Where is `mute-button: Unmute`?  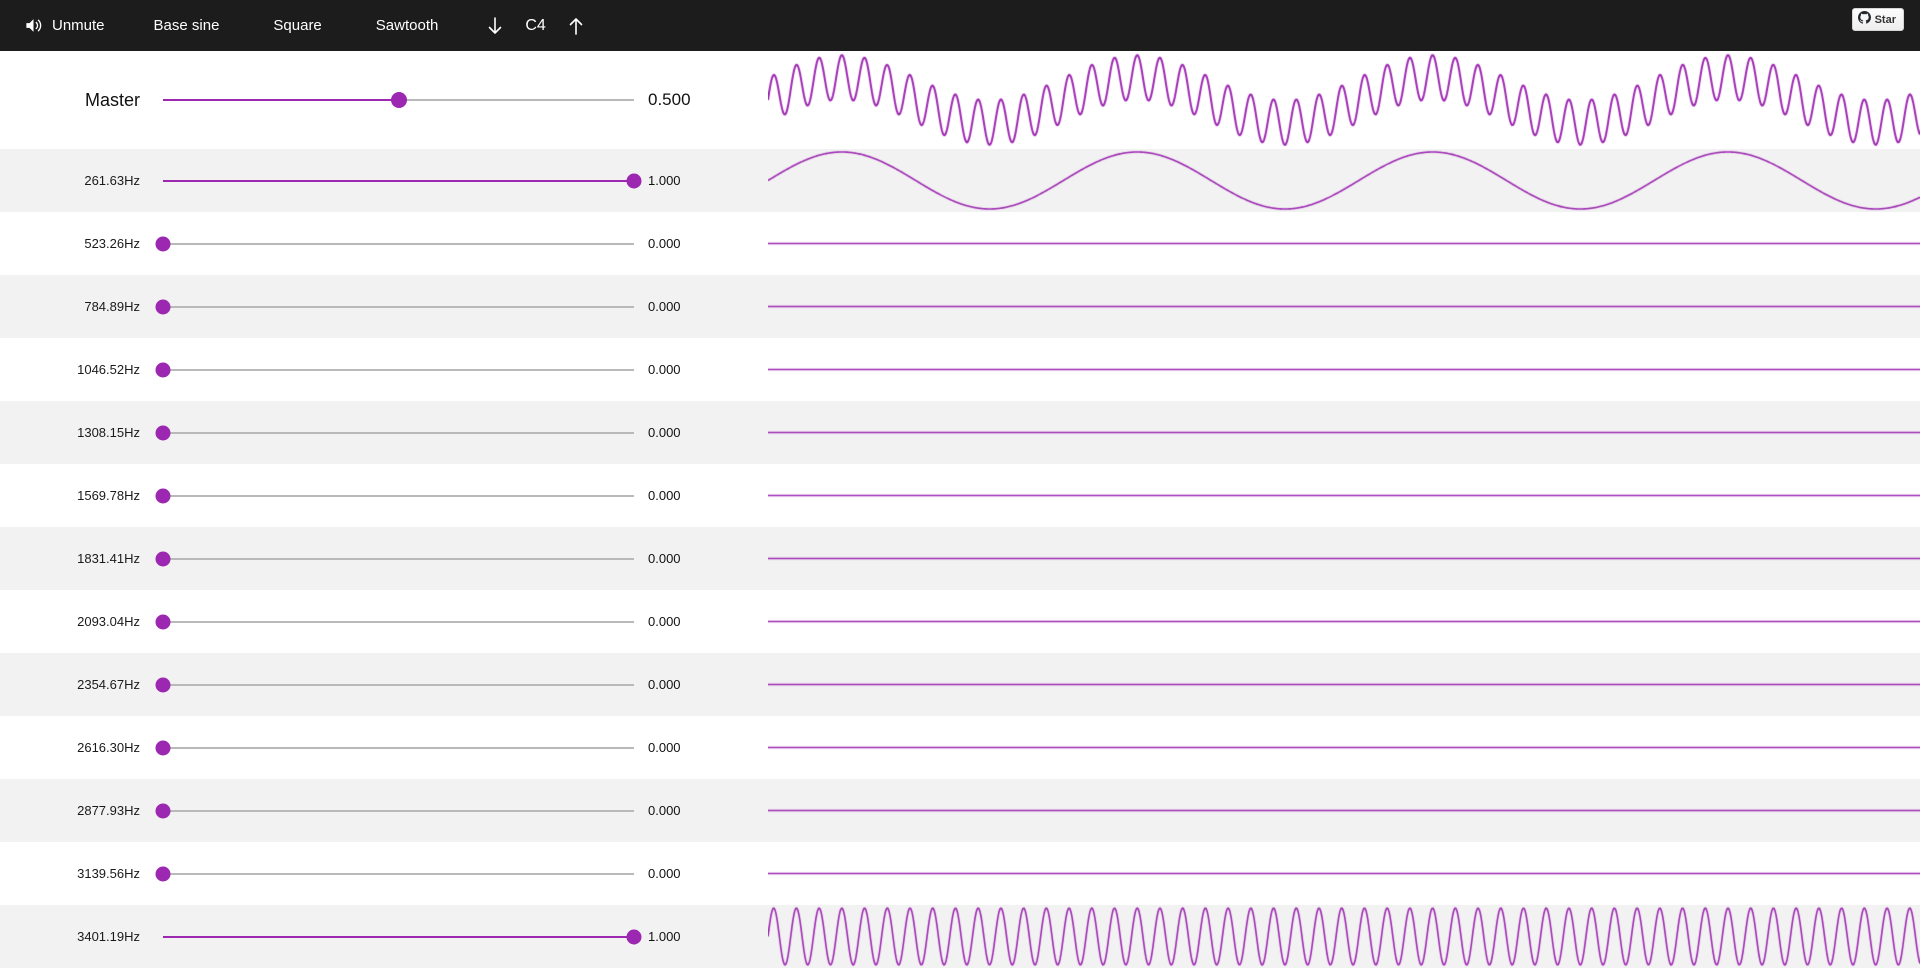
mute-button: Unmute is located at coordinates (64, 25).